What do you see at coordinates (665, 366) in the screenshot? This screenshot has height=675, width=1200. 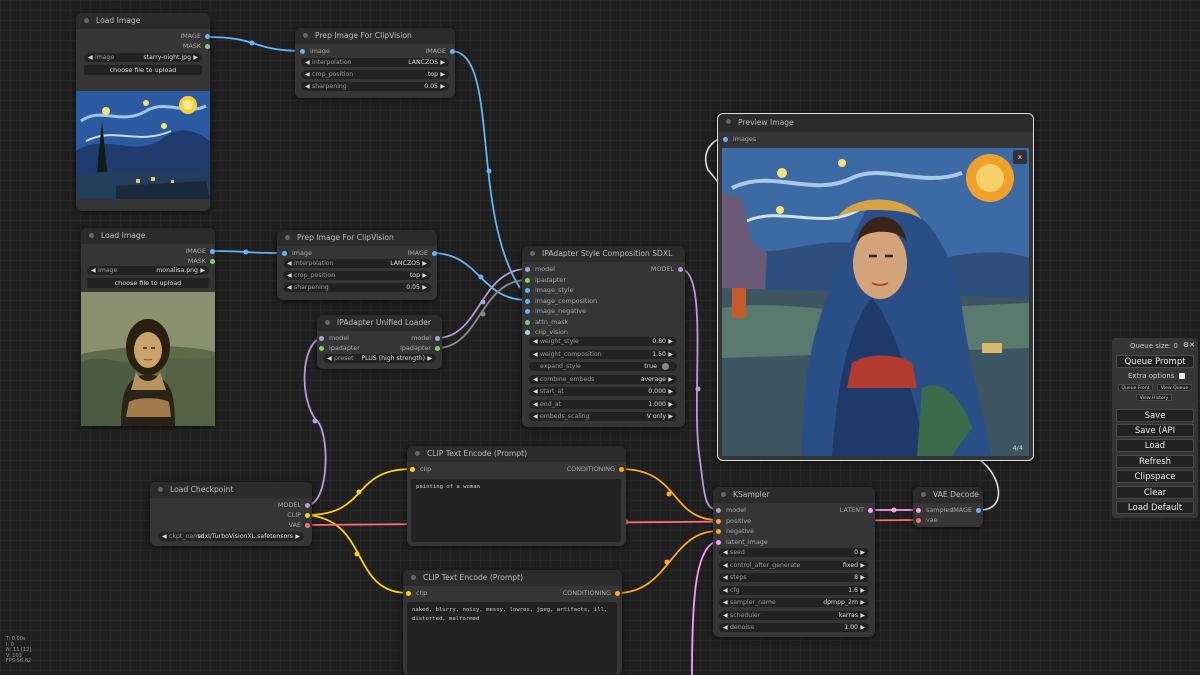 I see `toggle-knob` at bounding box center [665, 366].